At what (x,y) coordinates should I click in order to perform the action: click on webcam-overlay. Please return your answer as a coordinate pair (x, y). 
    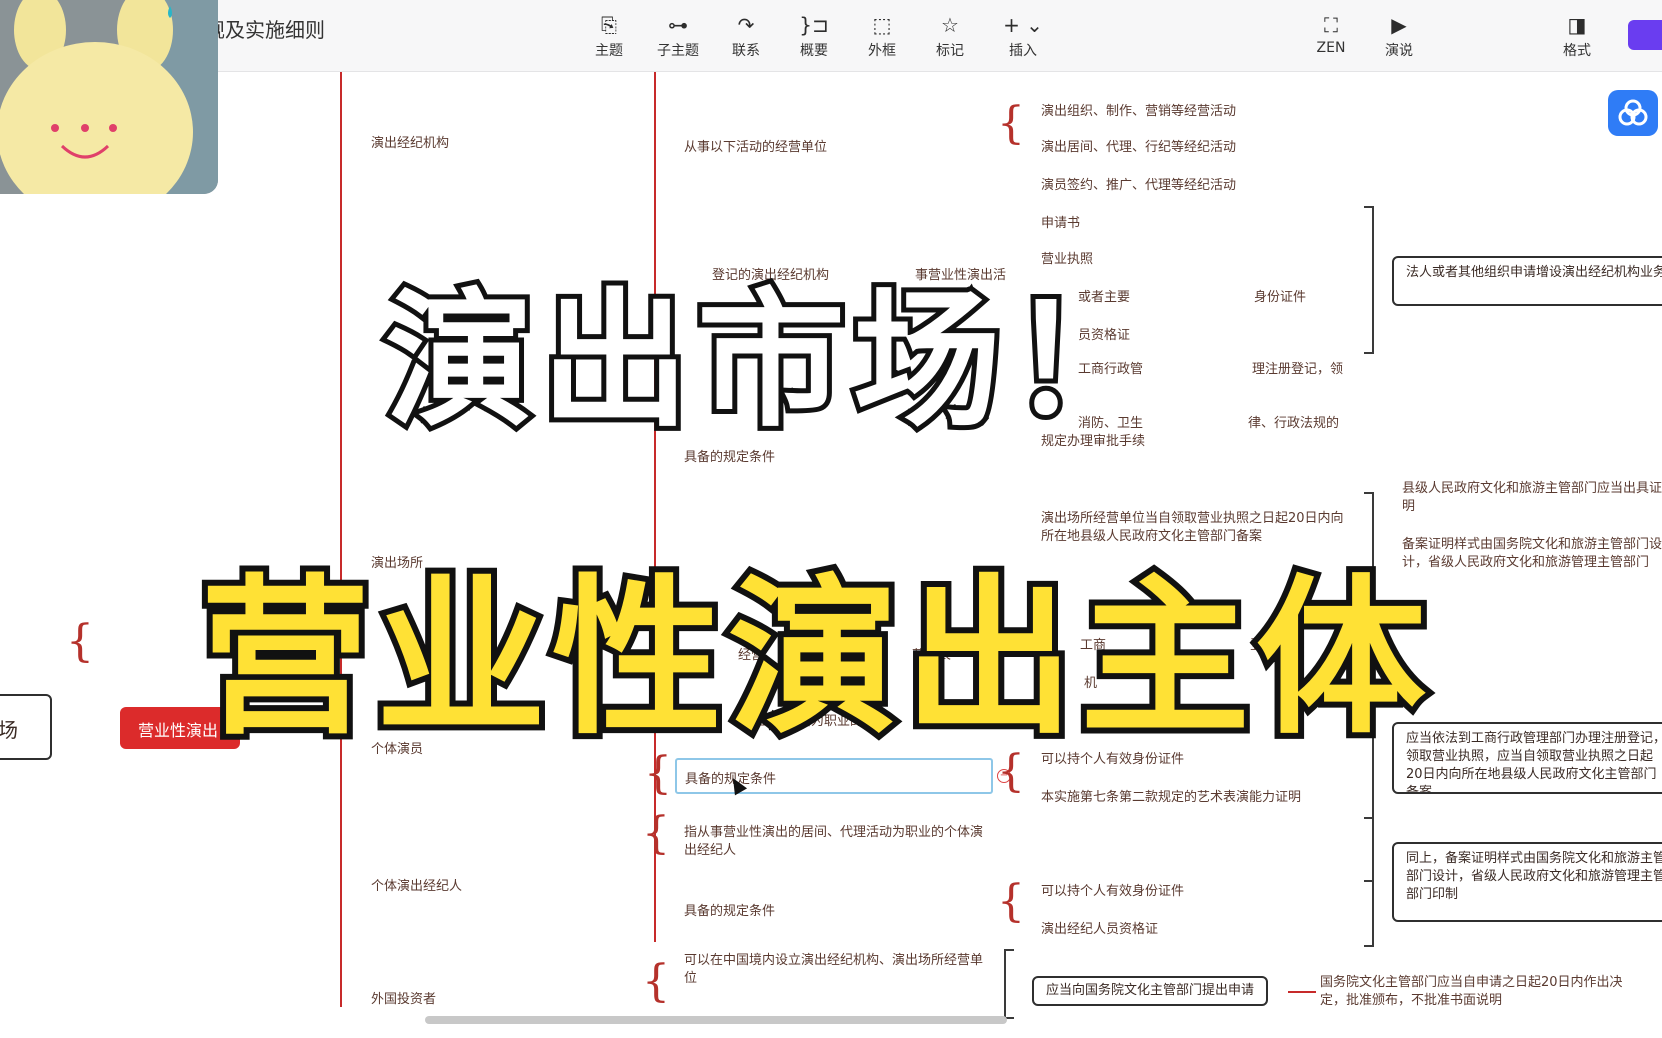
    Looking at the image, I should click on (109, 97).